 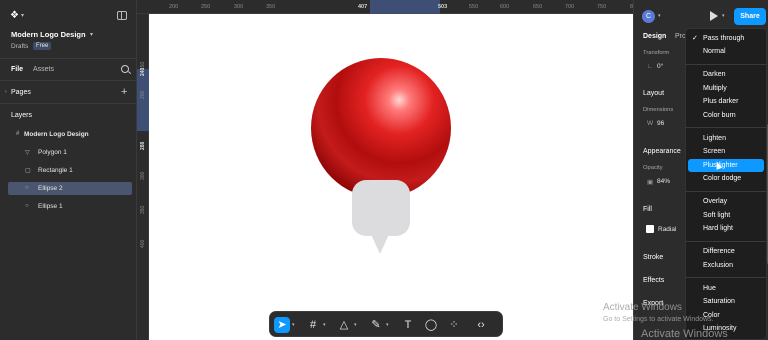 What do you see at coordinates (726, 288) in the screenshot?
I see `menu-item-hue: Hue` at bounding box center [726, 288].